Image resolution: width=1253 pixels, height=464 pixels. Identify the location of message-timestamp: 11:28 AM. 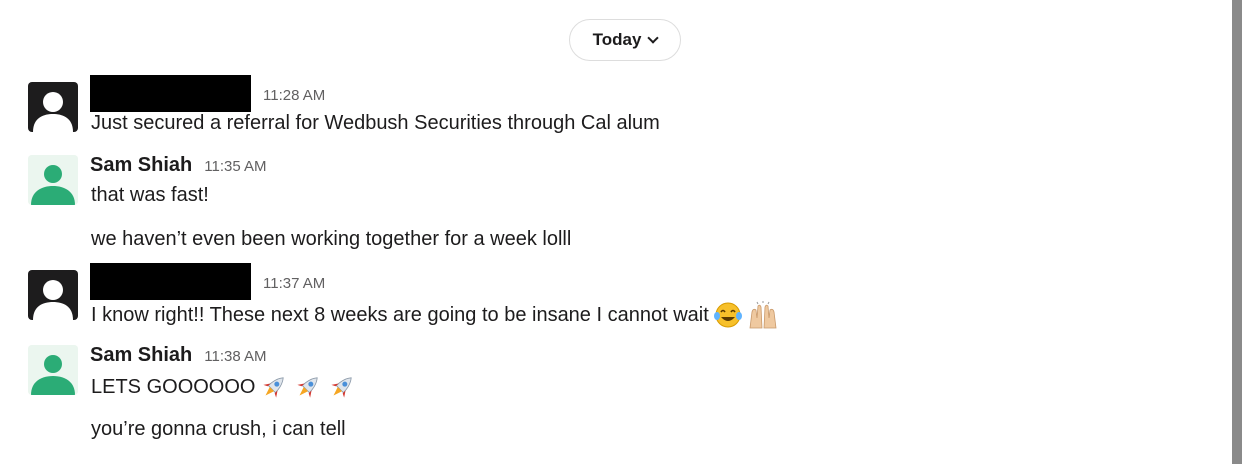
(294, 95).